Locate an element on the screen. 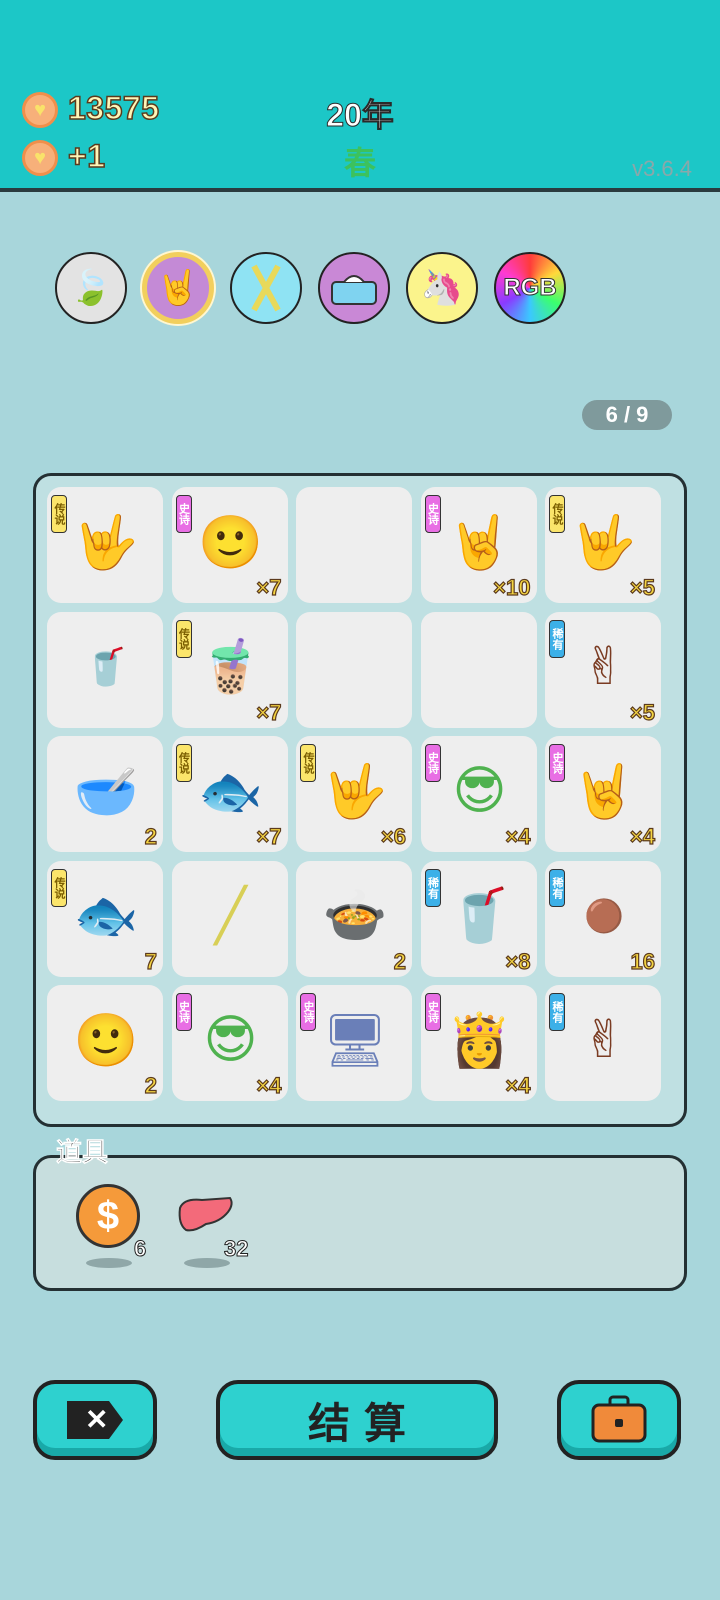  grid-cell: 稀有 🟤 16 is located at coordinates (603, 918).